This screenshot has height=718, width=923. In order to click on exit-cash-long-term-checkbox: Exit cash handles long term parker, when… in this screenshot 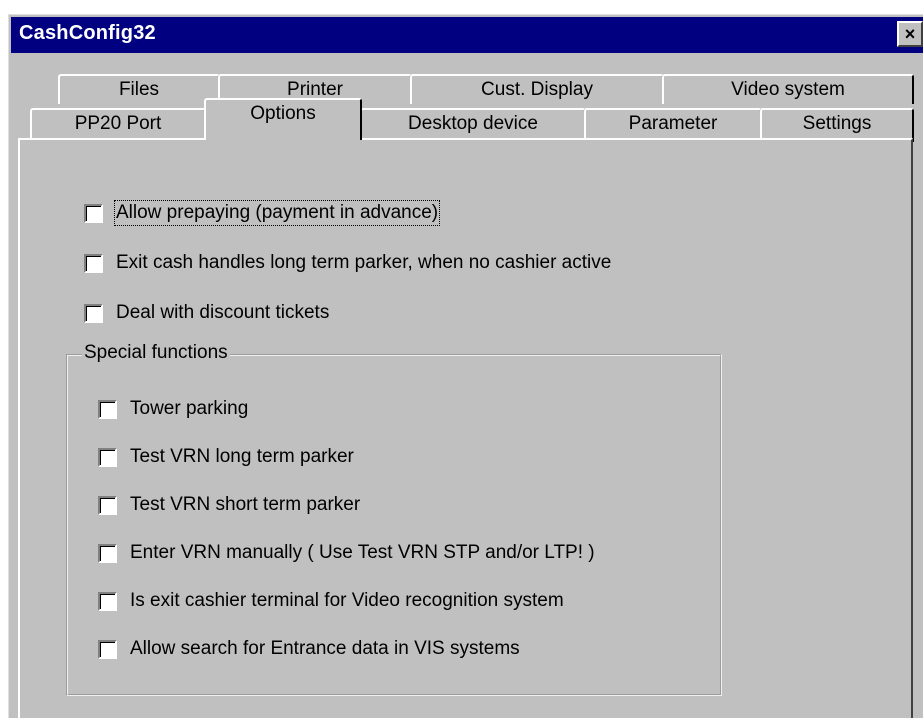, I will do `click(347, 263)`.